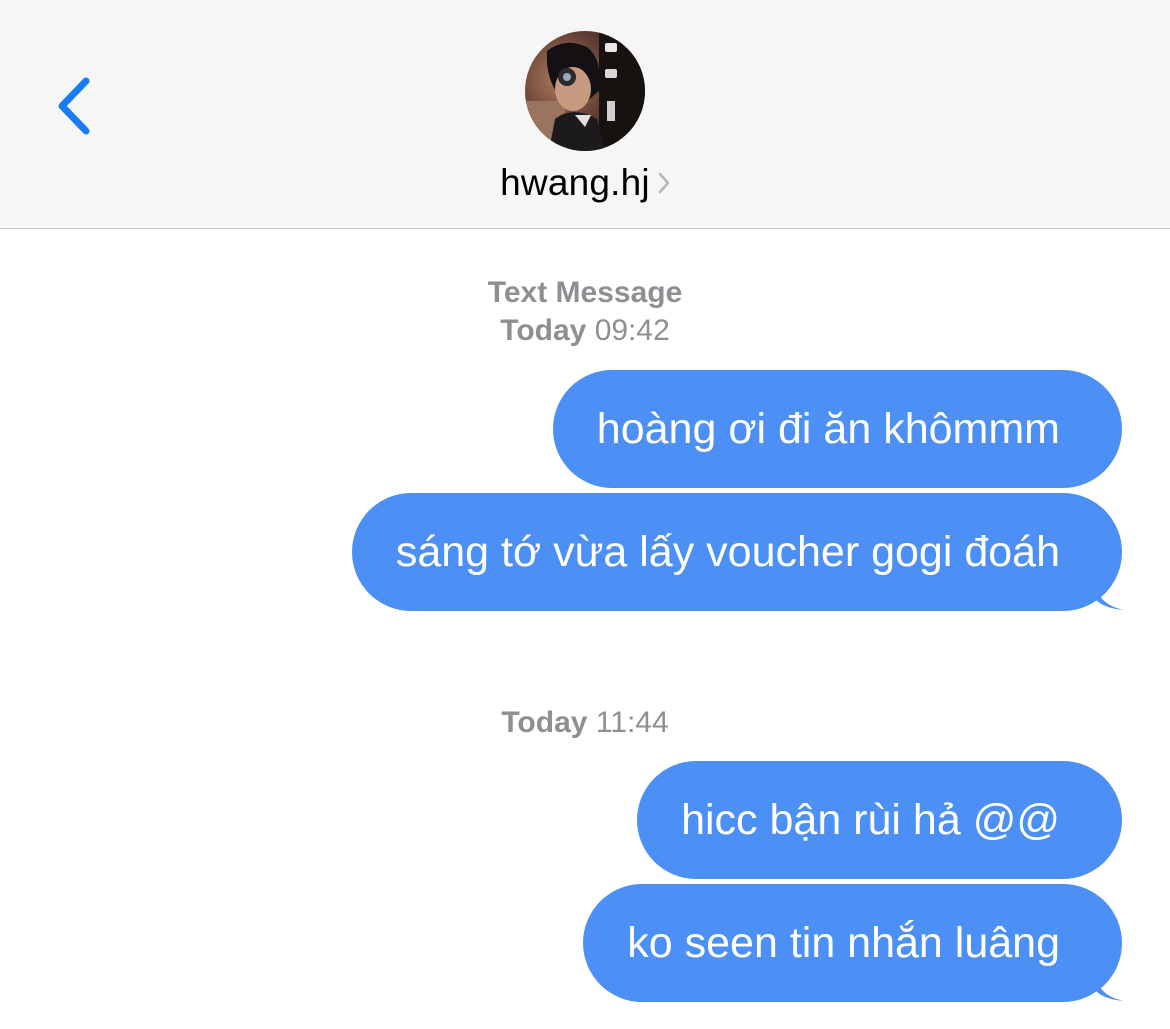  Describe the element at coordinates (870, 820) in the screenshot. I see `message-text: hicc bận rùi hả @@` at that location.